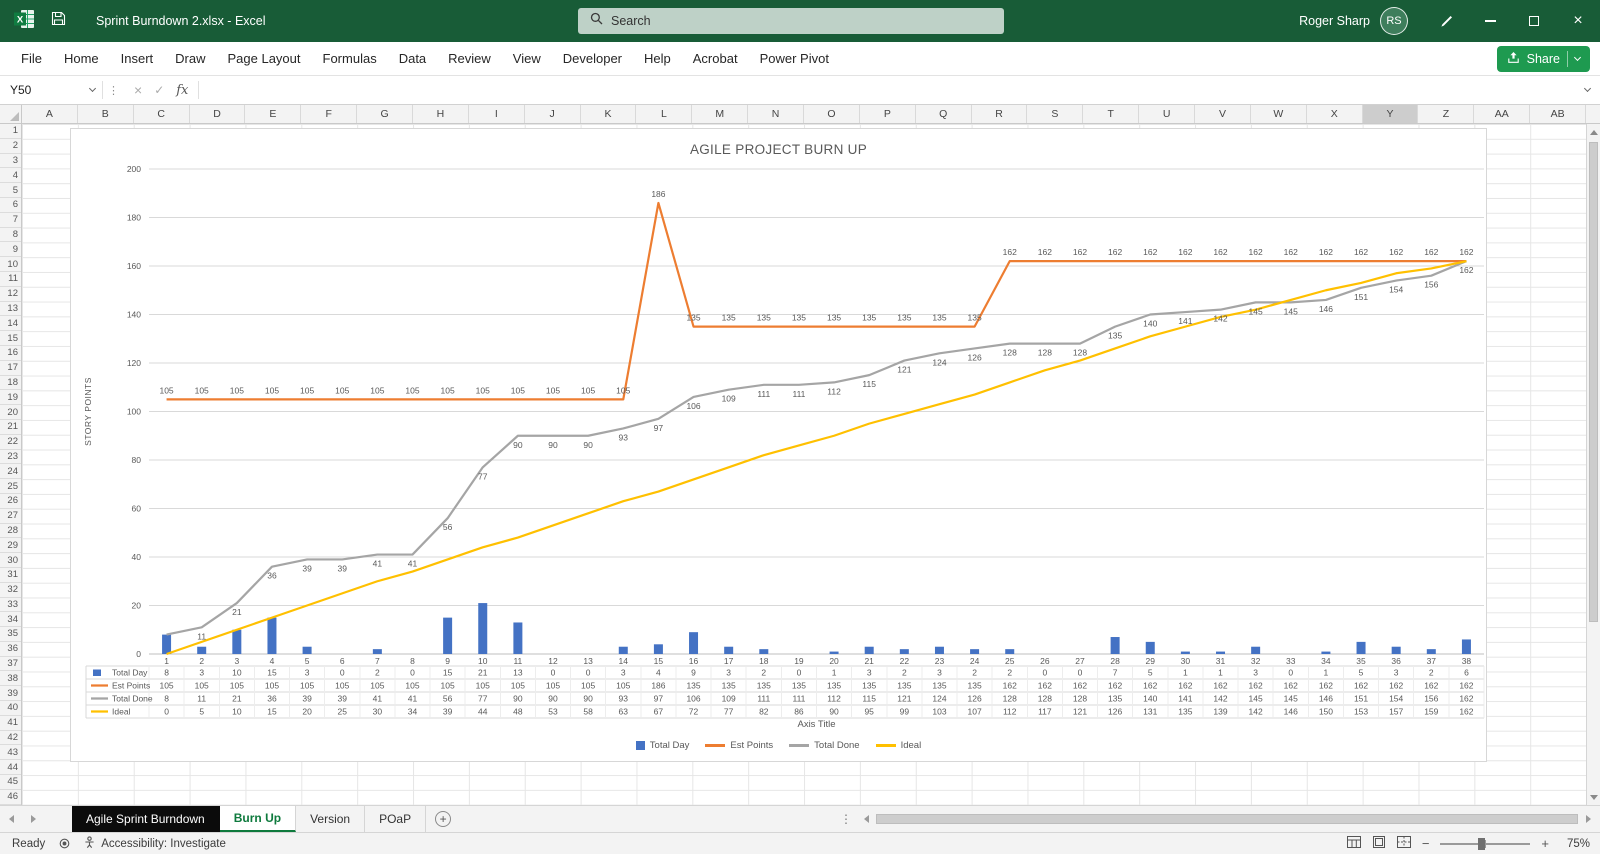 The image size is (1600, 854). What do you see at coordinates (10, 368) in the screenshot?
I see `row-header-17: 17` at bounding box center [10, 368].